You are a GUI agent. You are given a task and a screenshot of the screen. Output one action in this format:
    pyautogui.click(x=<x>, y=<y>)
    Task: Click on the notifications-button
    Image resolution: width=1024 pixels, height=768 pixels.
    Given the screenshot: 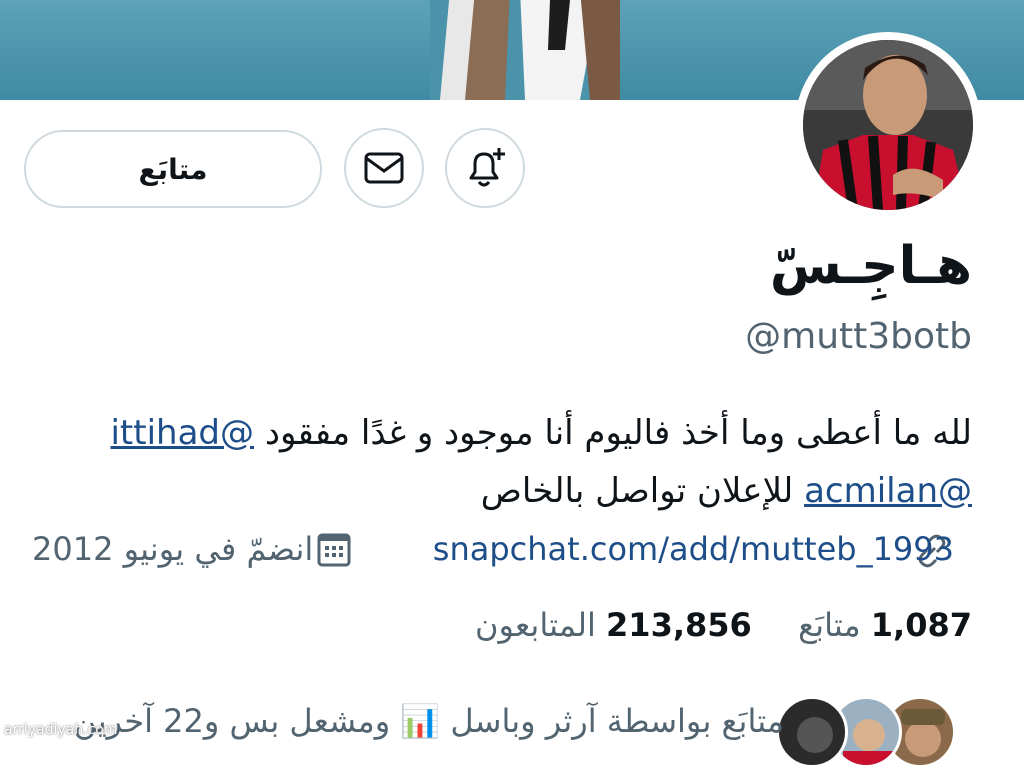 What is the action you would take?
    pyautogui.click(x=485, y=168)
    